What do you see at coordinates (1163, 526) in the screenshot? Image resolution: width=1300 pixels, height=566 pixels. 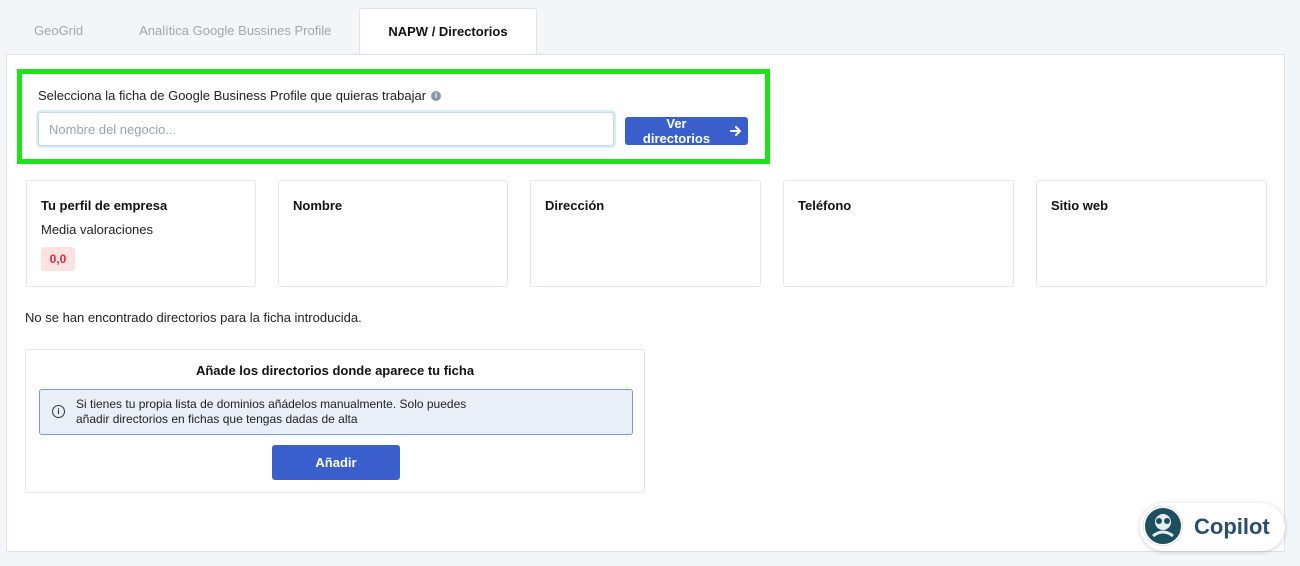 I see `copilot-avatar-icon` at bounding box center [1163, 526].